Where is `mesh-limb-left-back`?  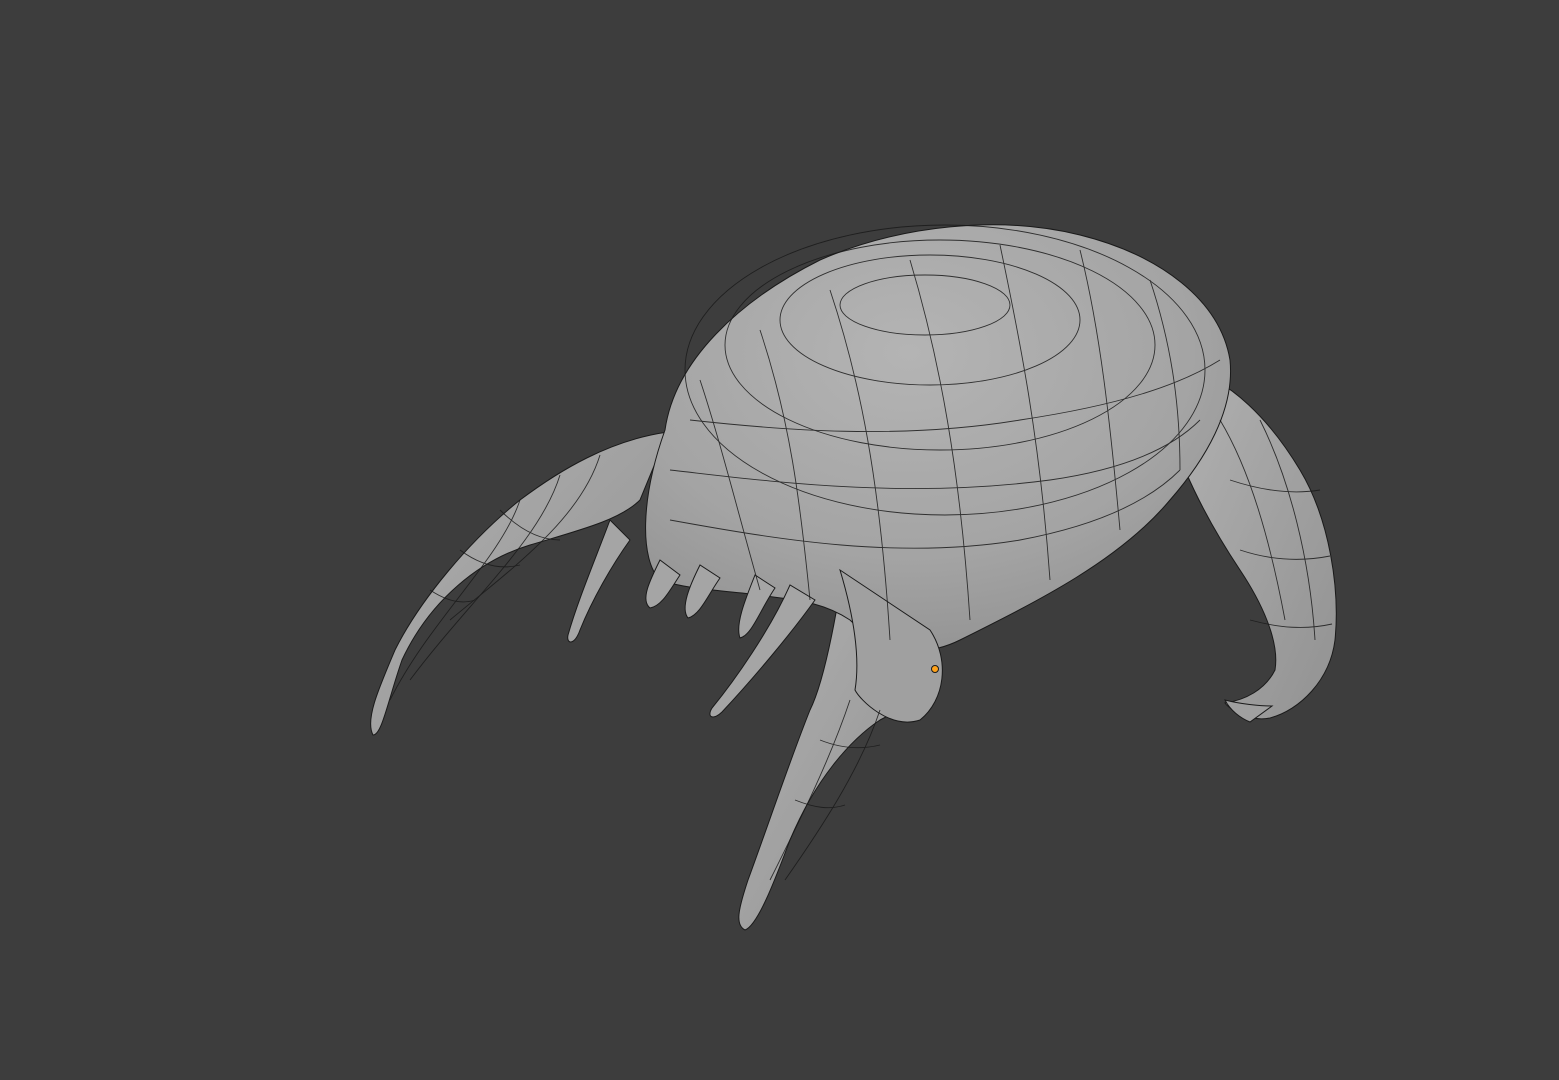 mesh-limb-left-back is located at coordinates (519, 583).